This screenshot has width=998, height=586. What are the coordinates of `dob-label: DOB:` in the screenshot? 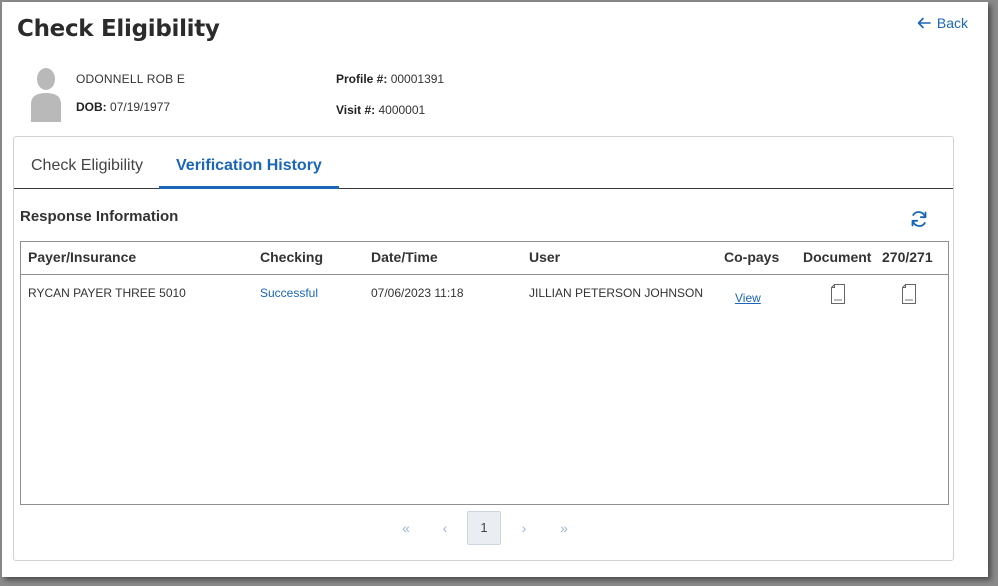 It's located at (91, 107).